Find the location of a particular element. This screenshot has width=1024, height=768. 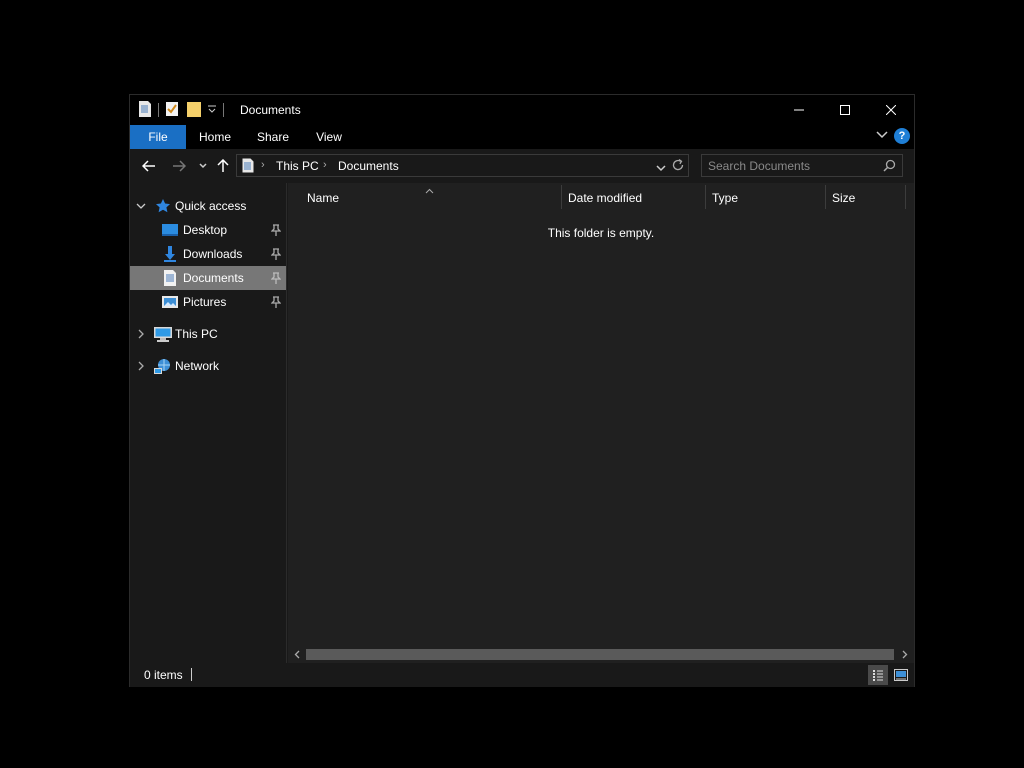

expand-ribbon-button is located at coordinates (882, 136).